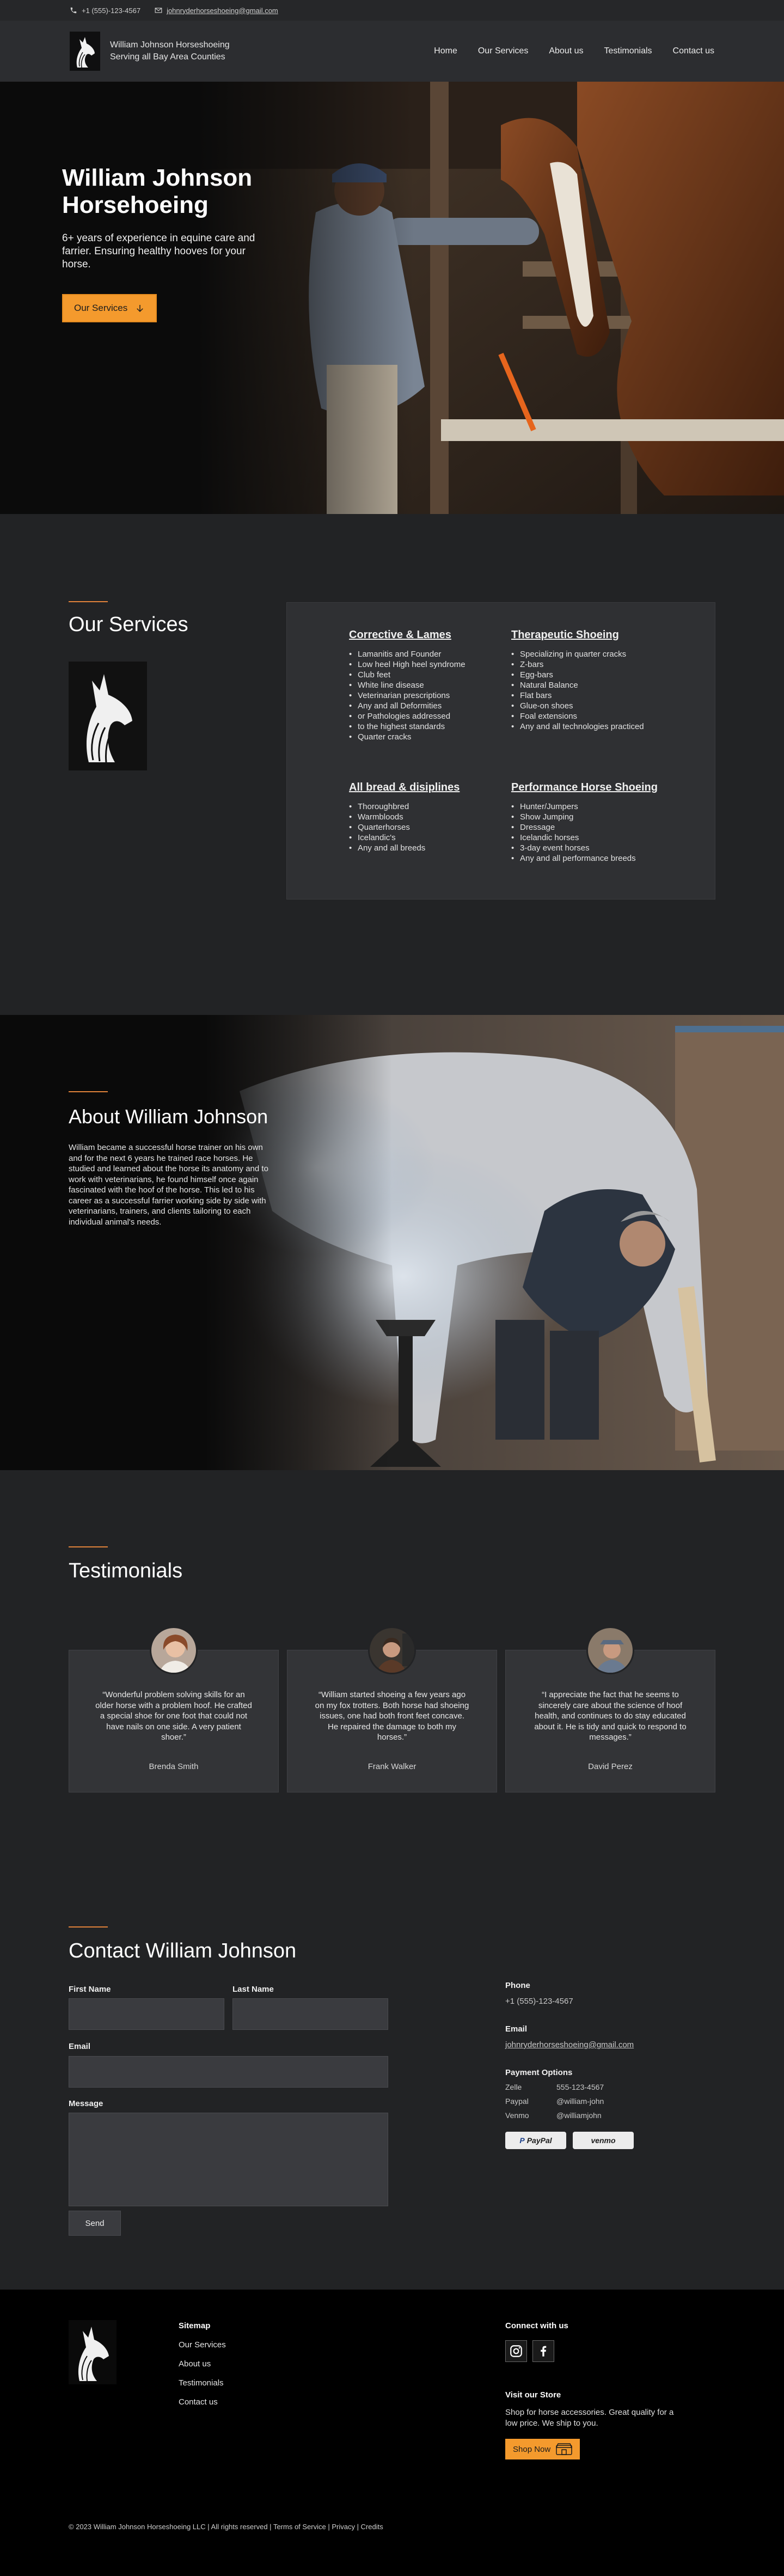 Image resolution: width=784 pixels, height=2576 pixels. I want to click on service-item: Glue-on shoes, so click(577, 706).